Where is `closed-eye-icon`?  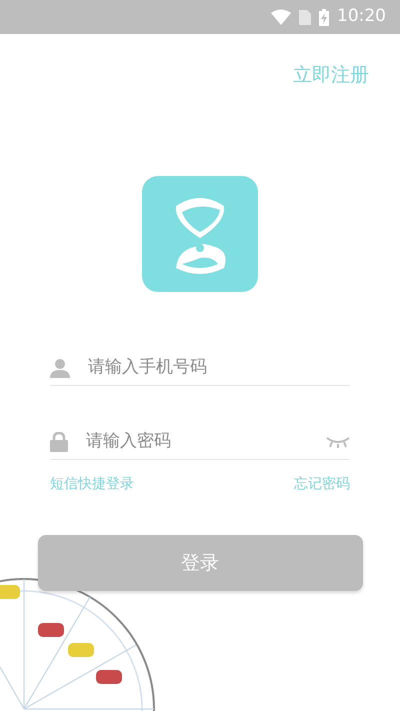
closed-eye-icon is located at coordinates (338, 442).